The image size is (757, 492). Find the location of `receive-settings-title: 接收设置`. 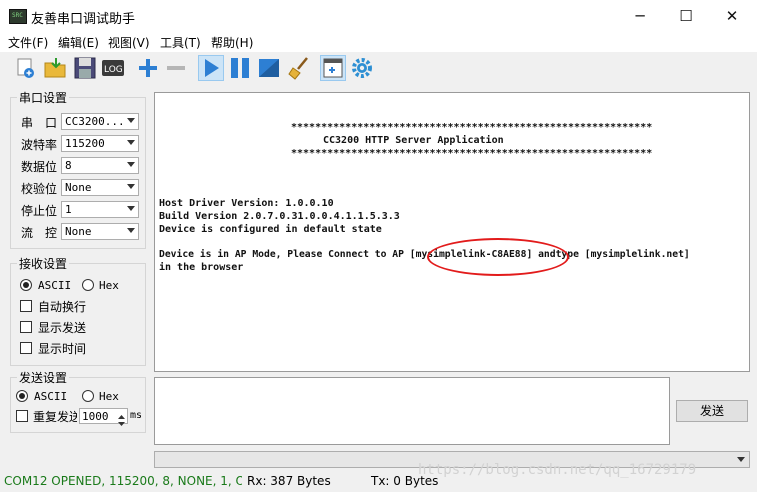

receive-settings-title: 接收设置 is located at coordinates (43, 263).